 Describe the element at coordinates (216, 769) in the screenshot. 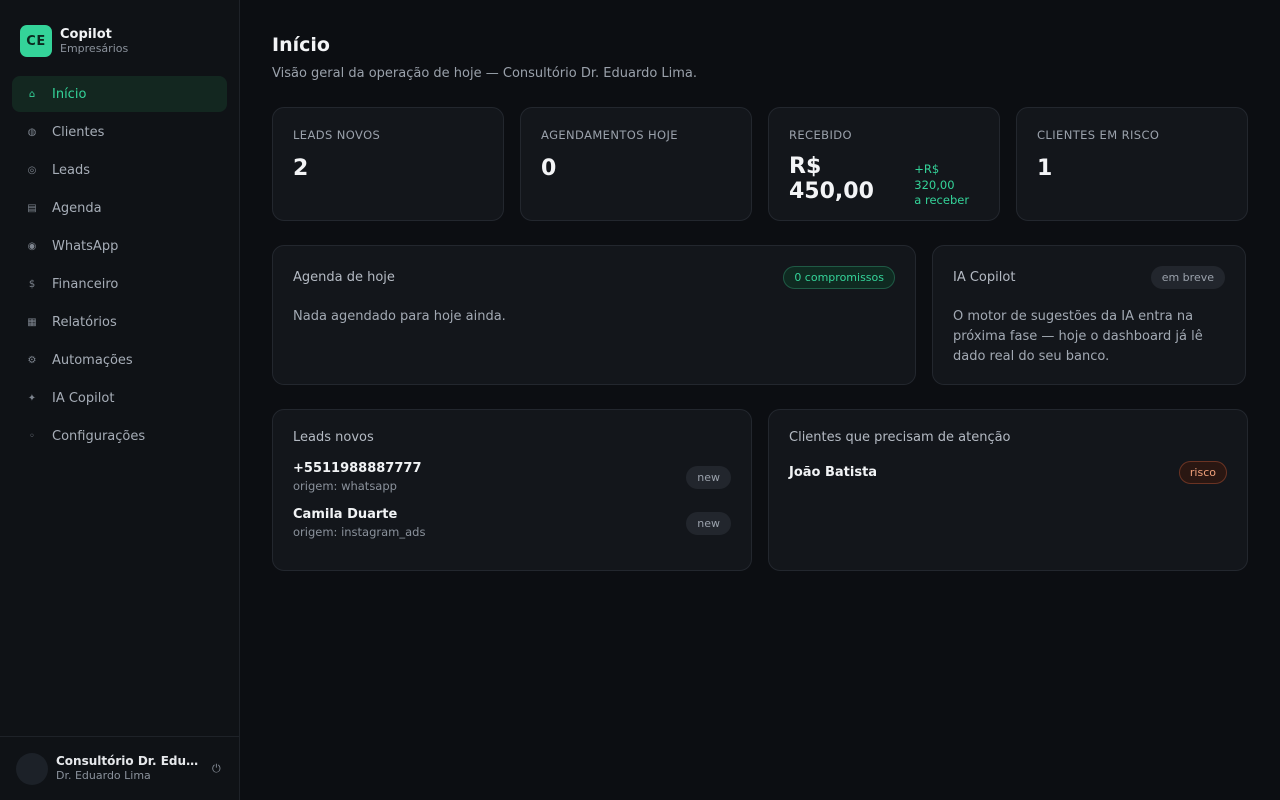

I see `logout-icon: ⏻` at that location.